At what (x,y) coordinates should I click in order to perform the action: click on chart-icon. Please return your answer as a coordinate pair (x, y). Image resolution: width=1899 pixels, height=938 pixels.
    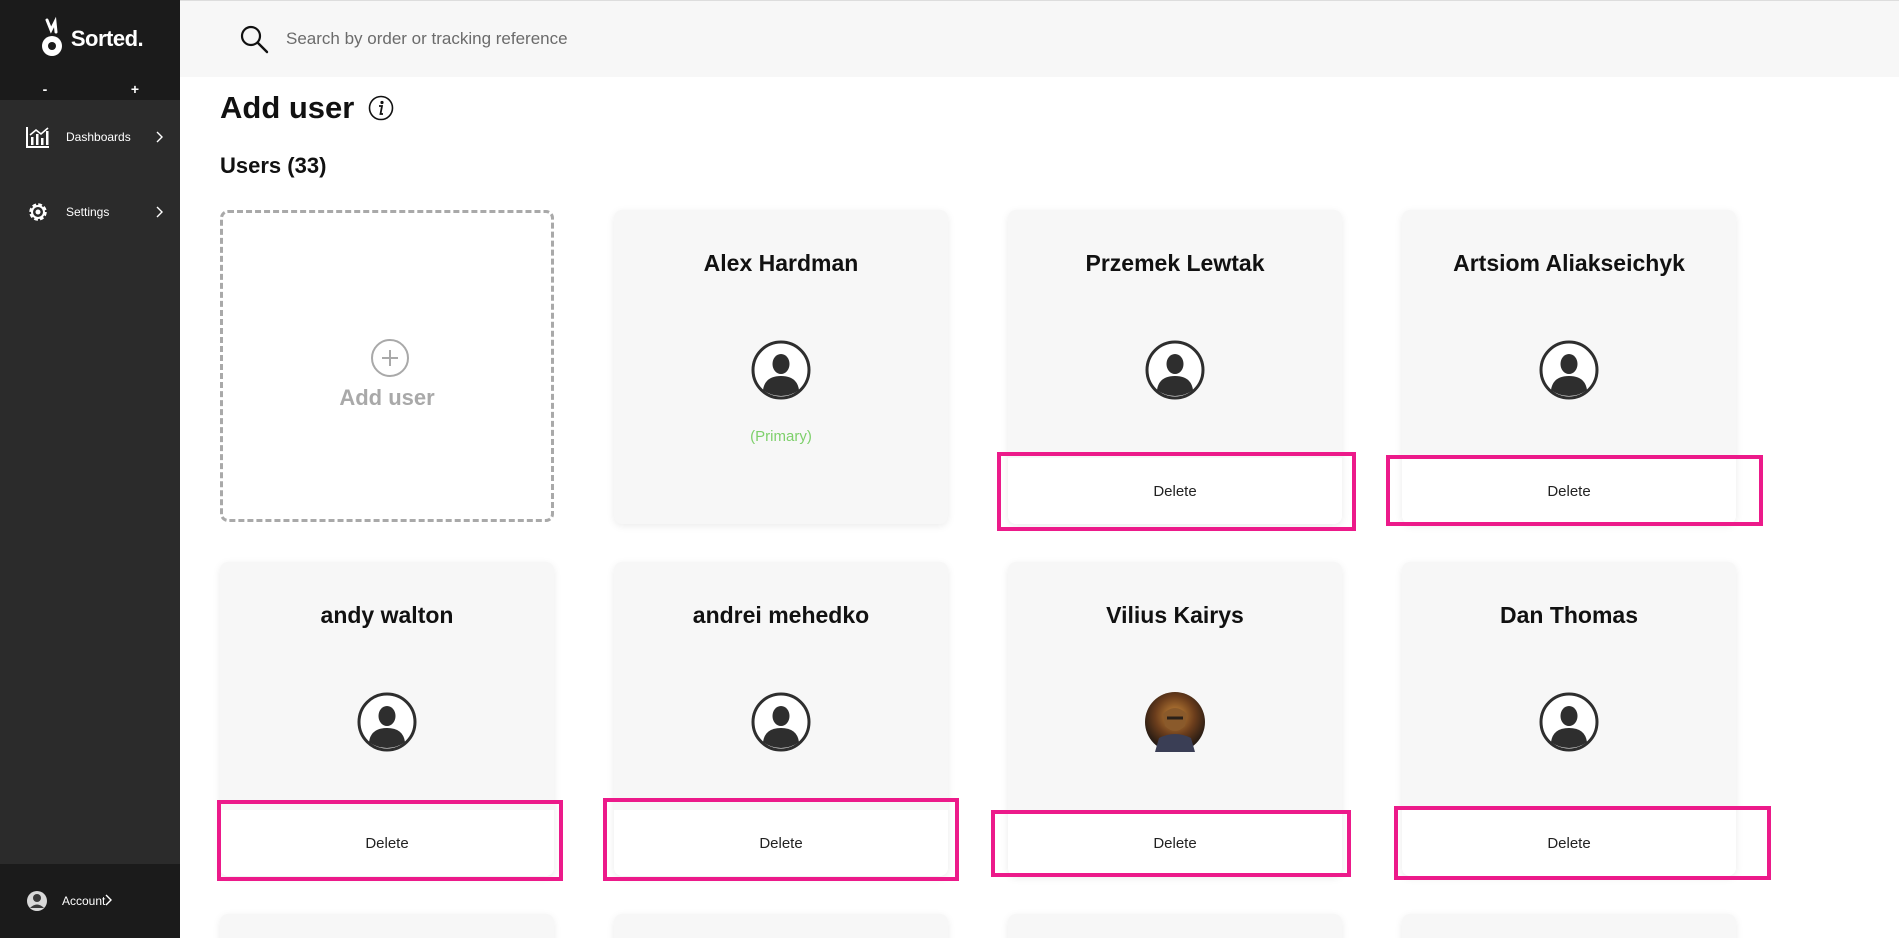
    Looking at the image, I should click on (38, 137).